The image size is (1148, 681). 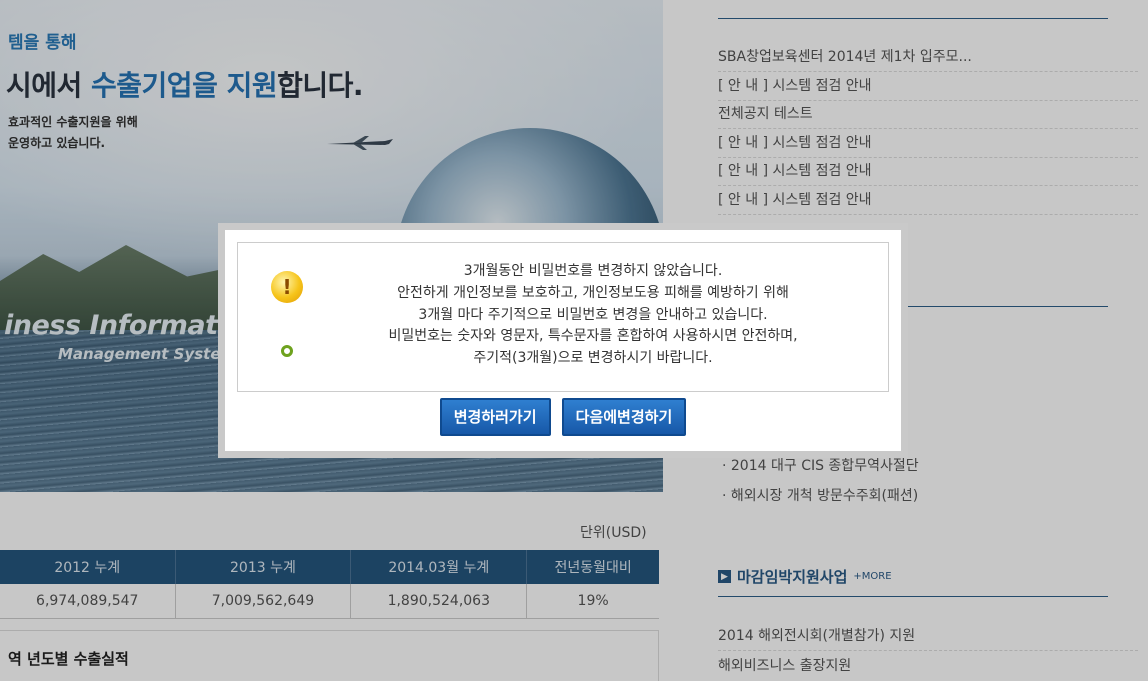 I want to click on change-password-button: 변경하러가기, so click(x=495, y=417).